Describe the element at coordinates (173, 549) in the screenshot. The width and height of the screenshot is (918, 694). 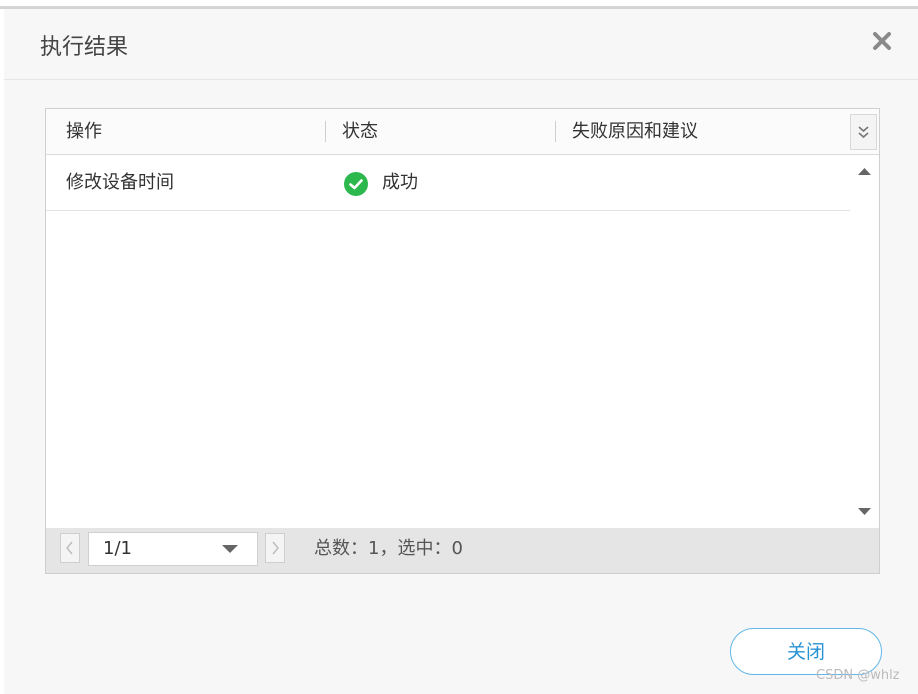
I see `page-select: 1/1` at that location.